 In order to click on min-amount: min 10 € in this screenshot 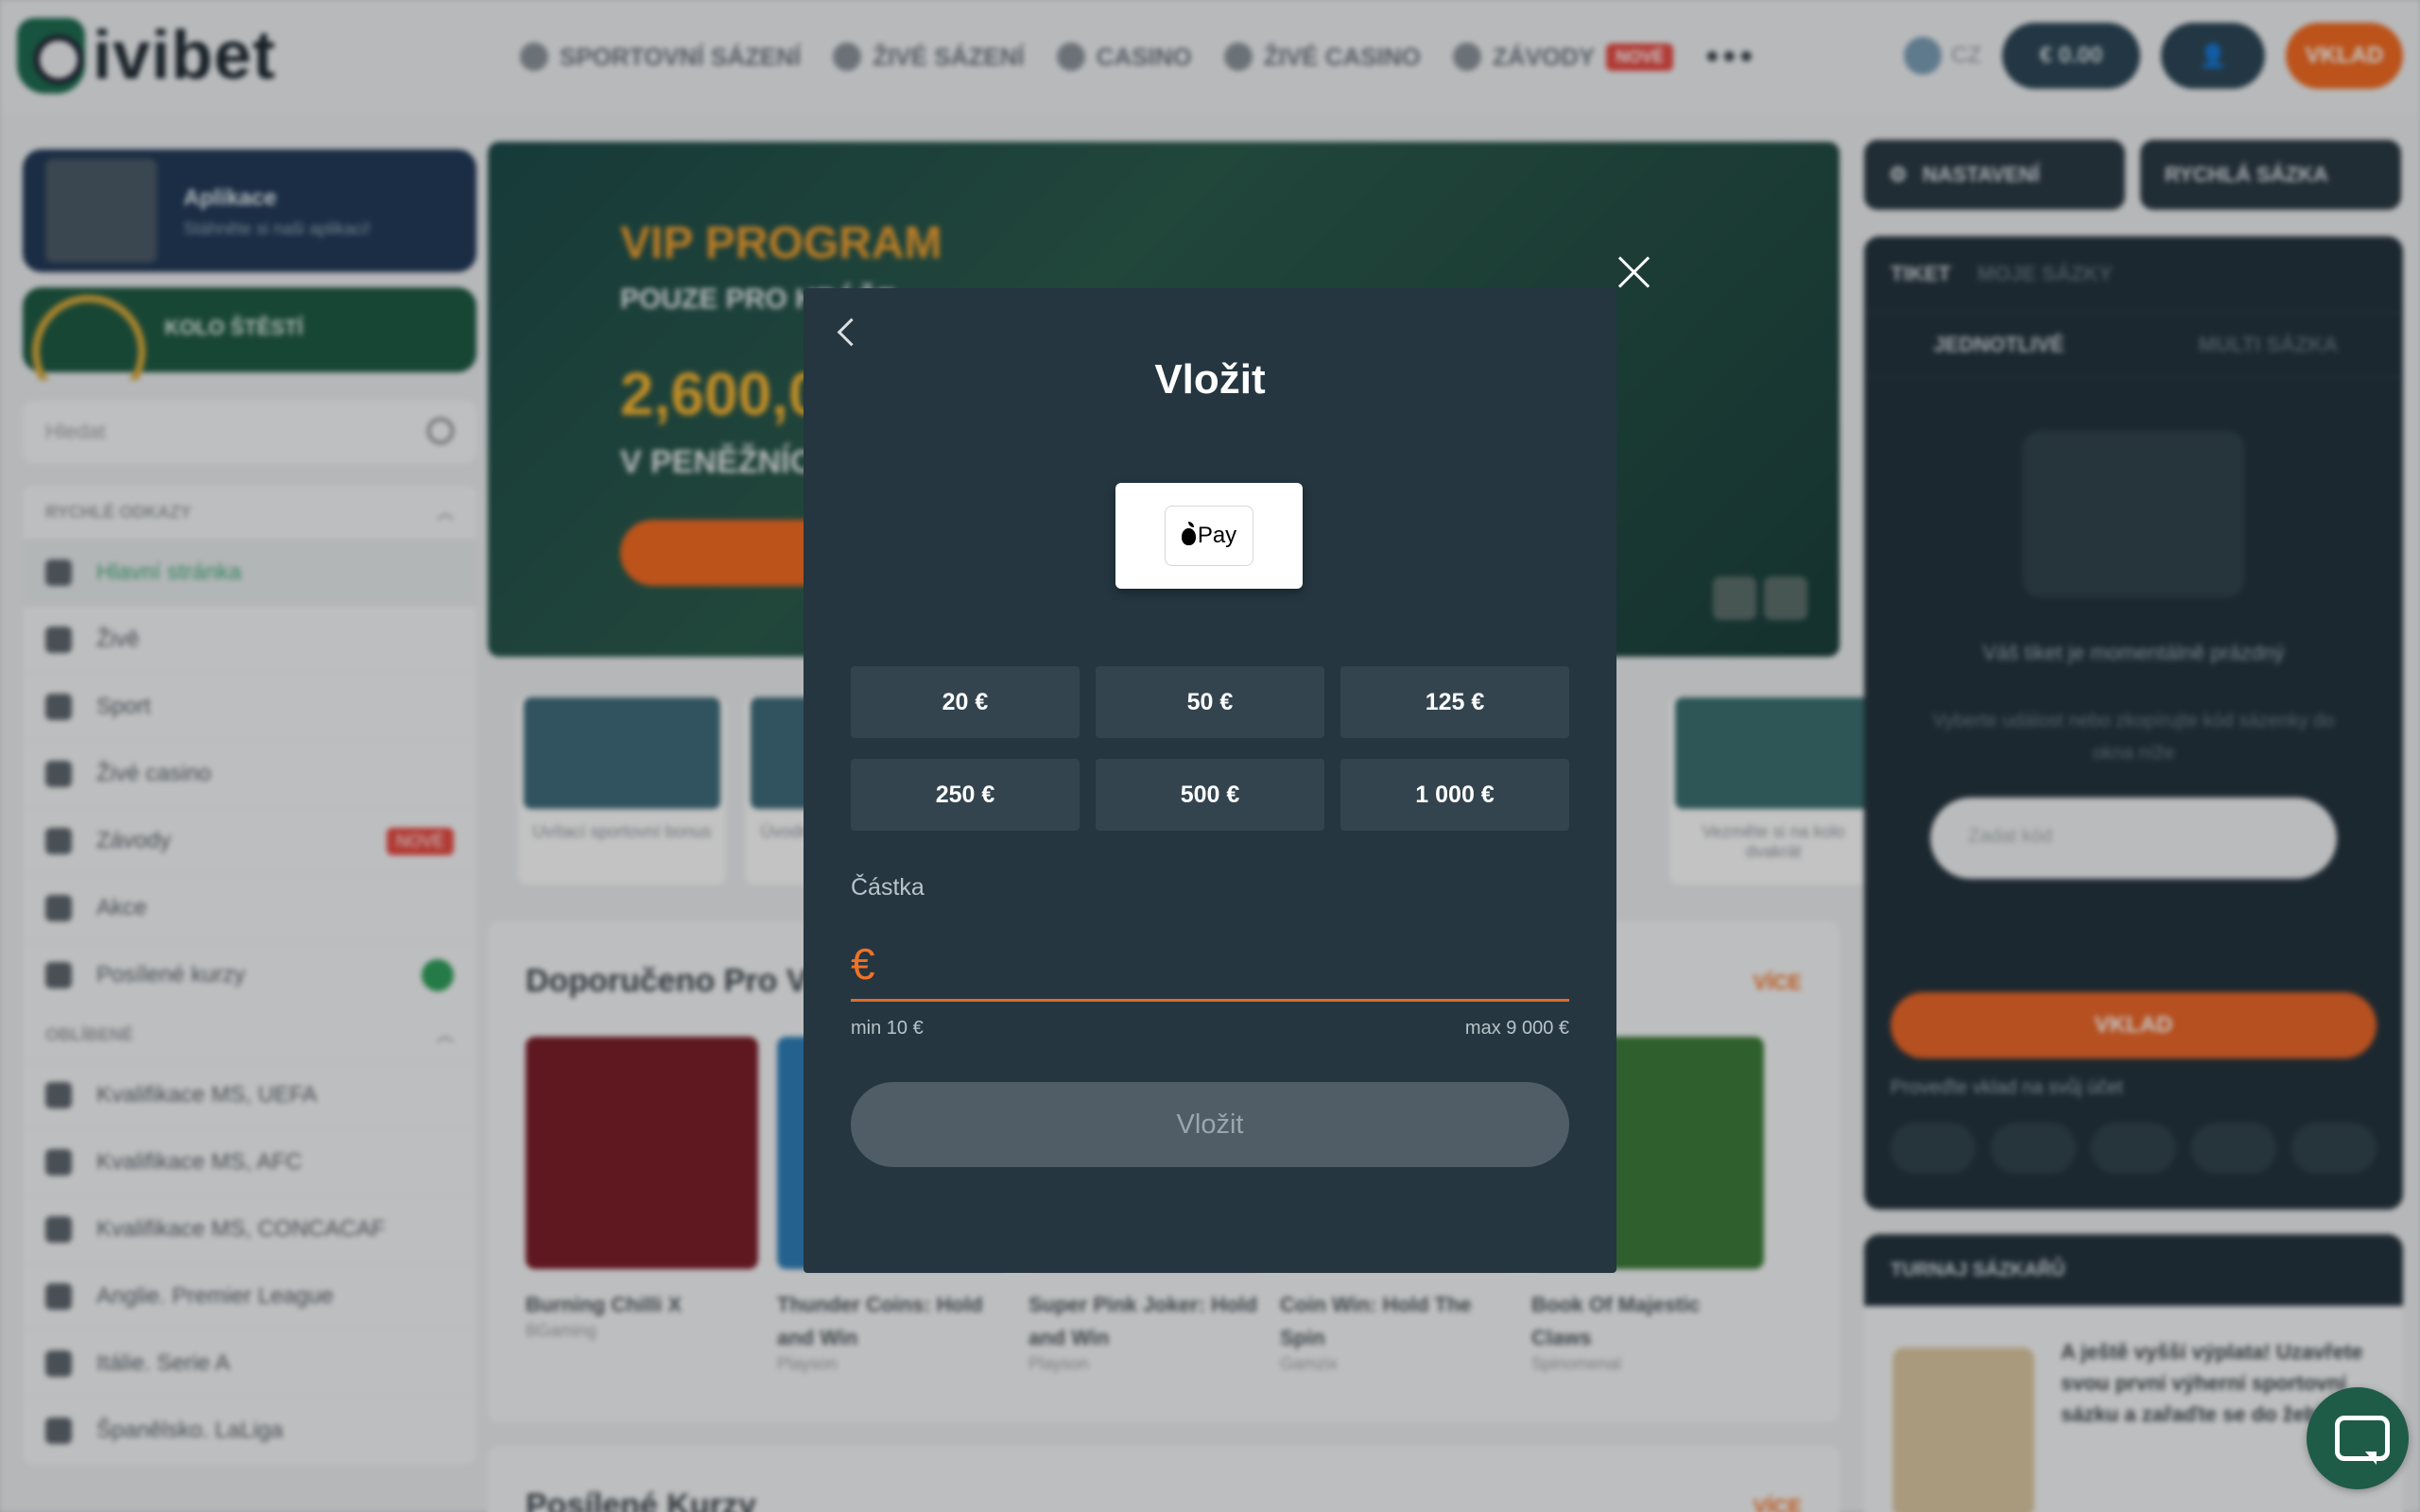, I will do `click(888, 1028)`.